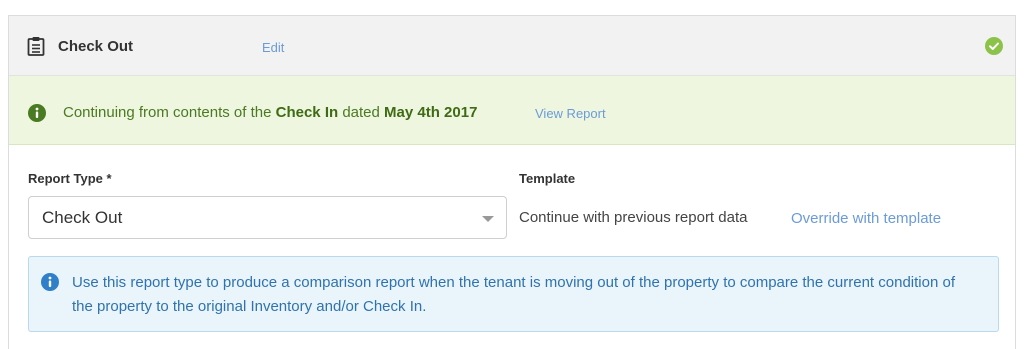 The width and height of the screenshot is (1024, 349). Describe the element at coordinates (70, 178) in the screenshot. I see `report-type-label: Report Type *` at that location.